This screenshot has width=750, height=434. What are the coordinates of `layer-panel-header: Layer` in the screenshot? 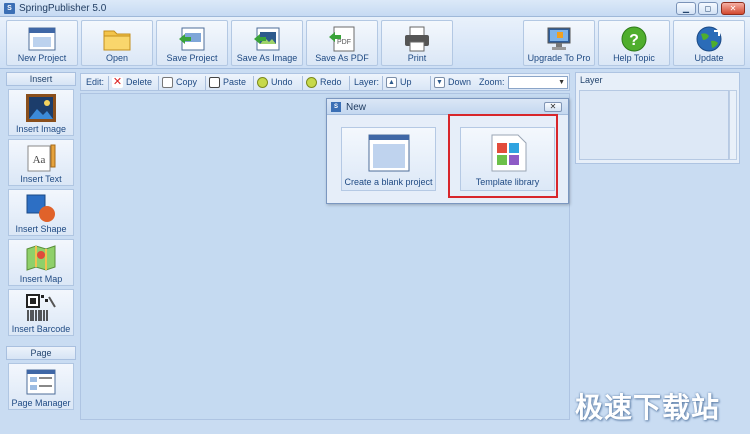 It's located at (591, 80).